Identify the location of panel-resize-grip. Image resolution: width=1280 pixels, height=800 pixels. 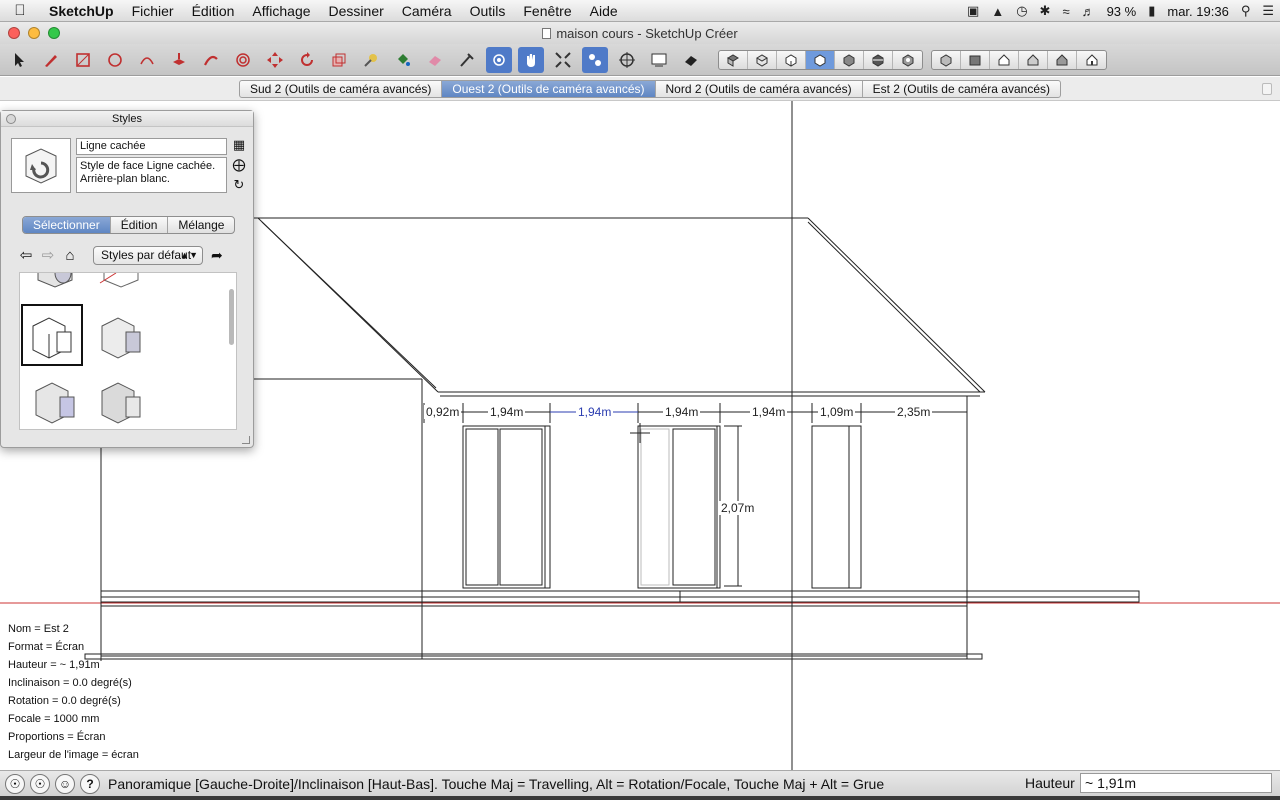
(246, 440).